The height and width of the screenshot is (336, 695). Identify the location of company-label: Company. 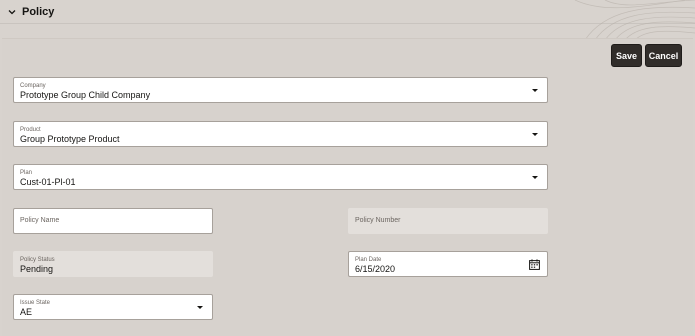
(33, 86).